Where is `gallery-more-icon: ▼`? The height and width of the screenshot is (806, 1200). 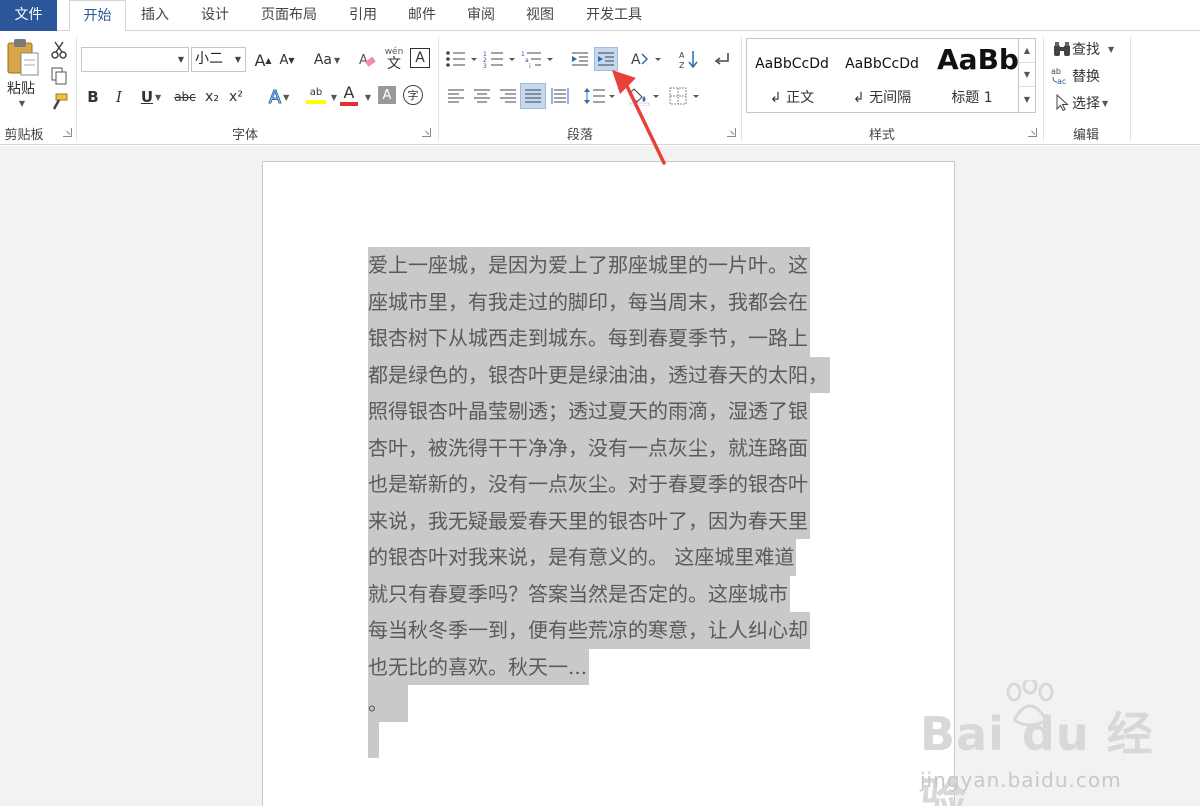
gallery-more-icon: ▼ is located at coordinates (1027, 99).